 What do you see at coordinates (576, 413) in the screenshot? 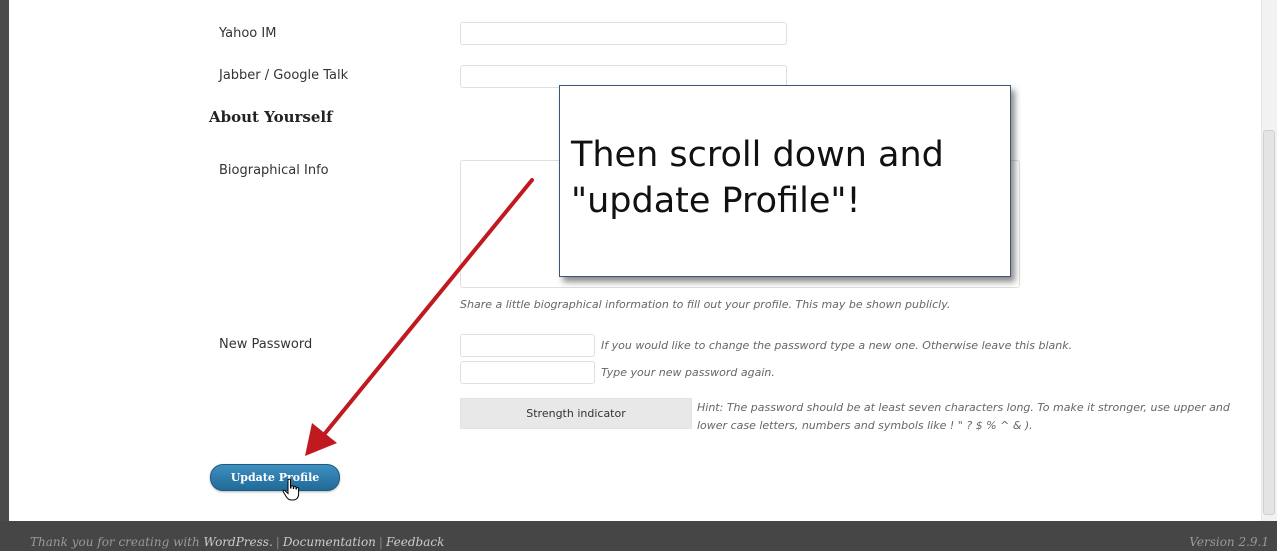
I see `password-strength-indicator: Strength indicator` at bounding box center [576, 413].